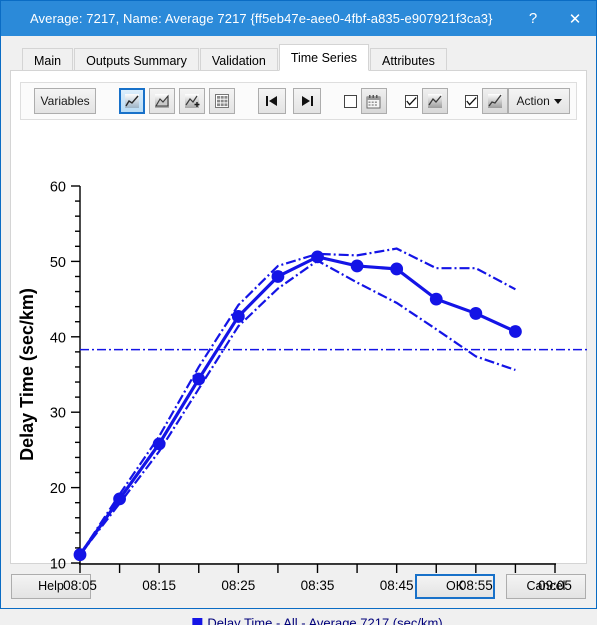 This screenshot has height=625, width=597. Describe the element at coordinates (58, 414) in the screenshot. I see `svg-text: 30` at that location.